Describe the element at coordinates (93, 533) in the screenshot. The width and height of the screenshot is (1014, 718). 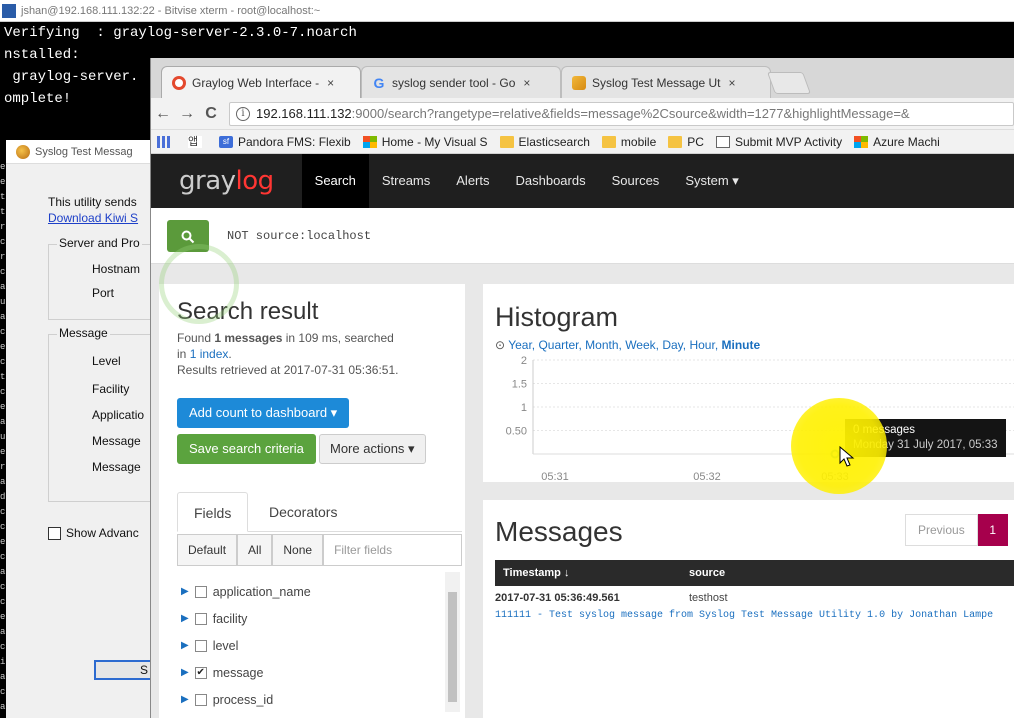
I see `show-advanced-checkbox: Show Advanc` at that location.